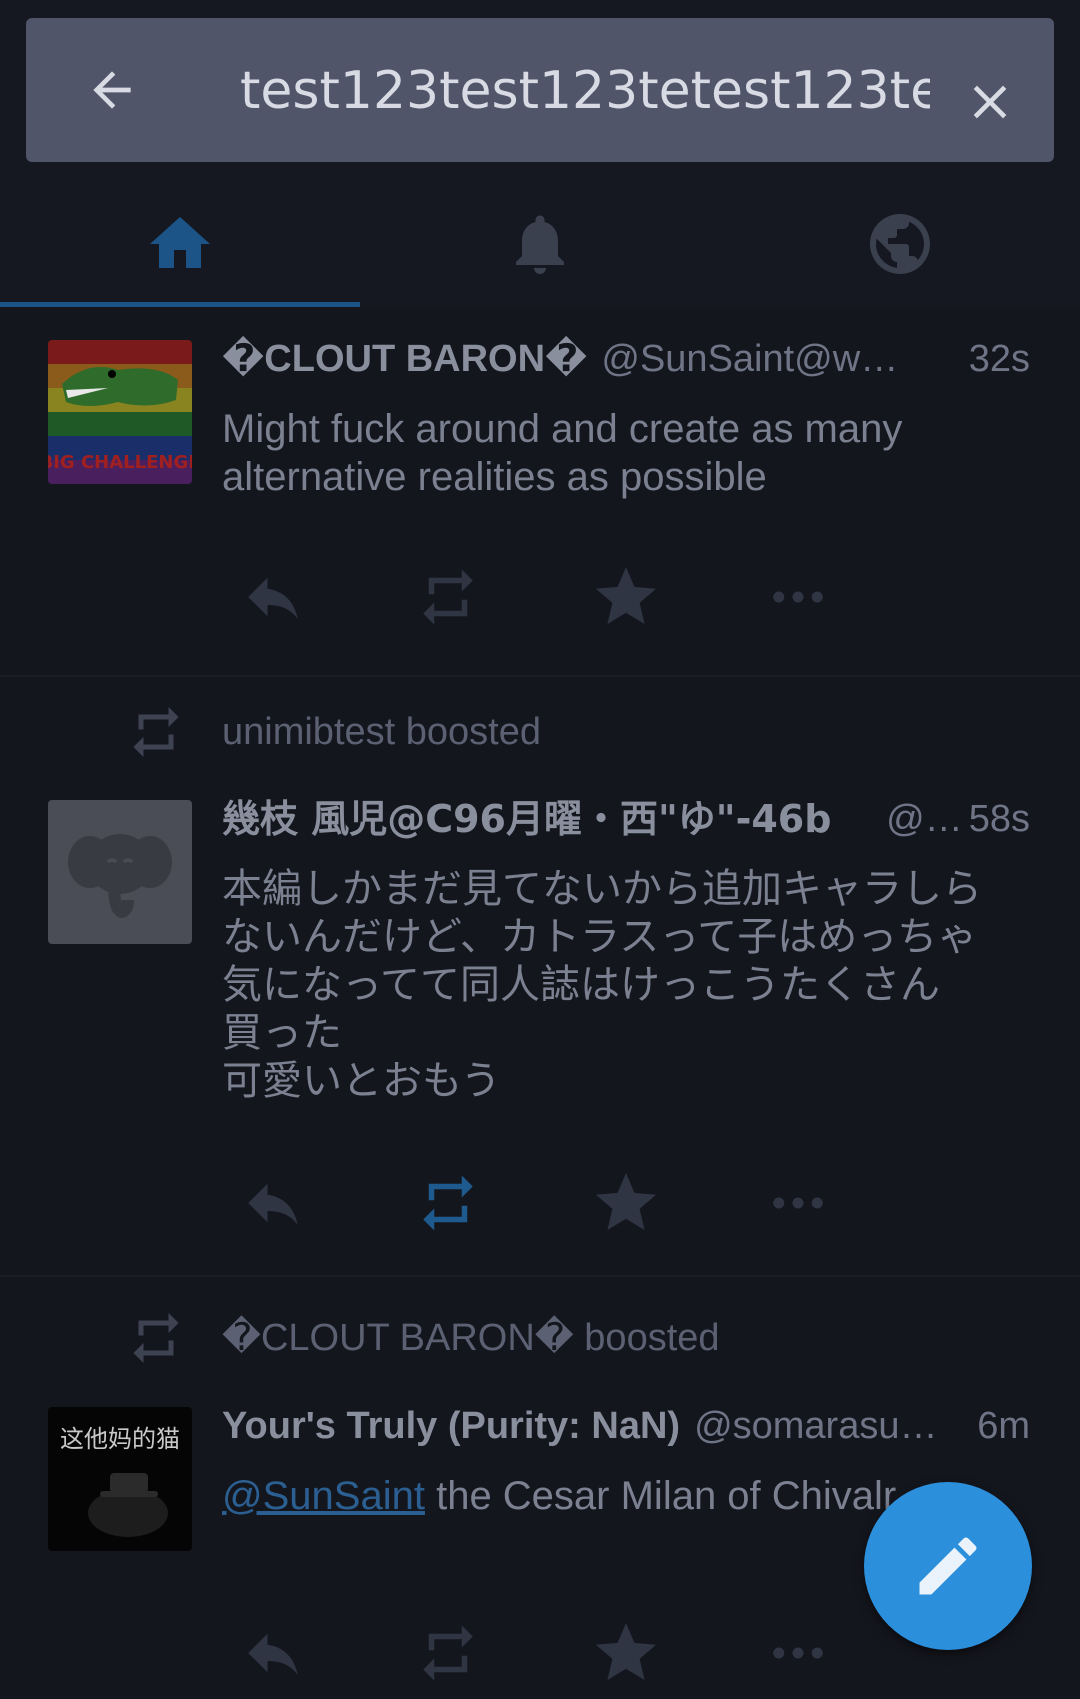 The height and width of the screenshot is (1699, 1080). I want to click on pencil-icon, so click(948, 1566).